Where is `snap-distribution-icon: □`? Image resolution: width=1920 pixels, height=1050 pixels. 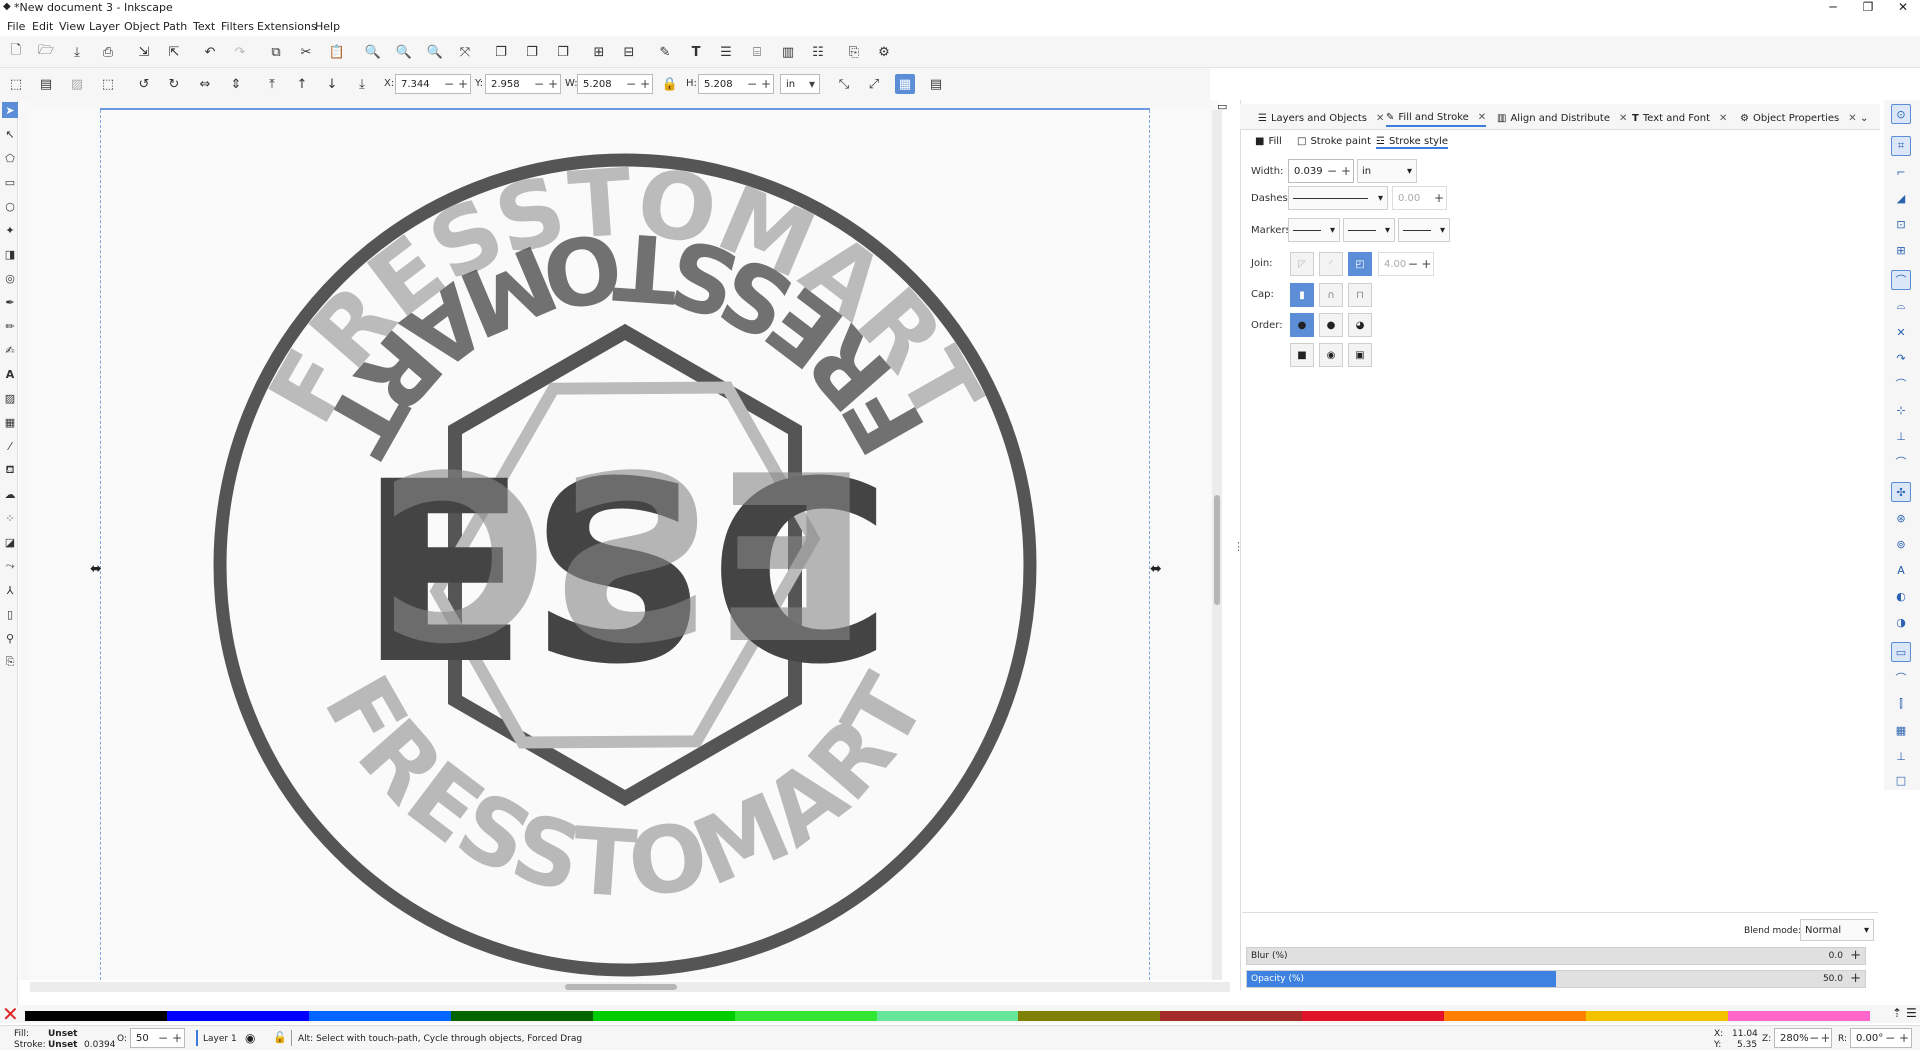
snap-distribution-icon: □ is located at coordinates (1901, 780).